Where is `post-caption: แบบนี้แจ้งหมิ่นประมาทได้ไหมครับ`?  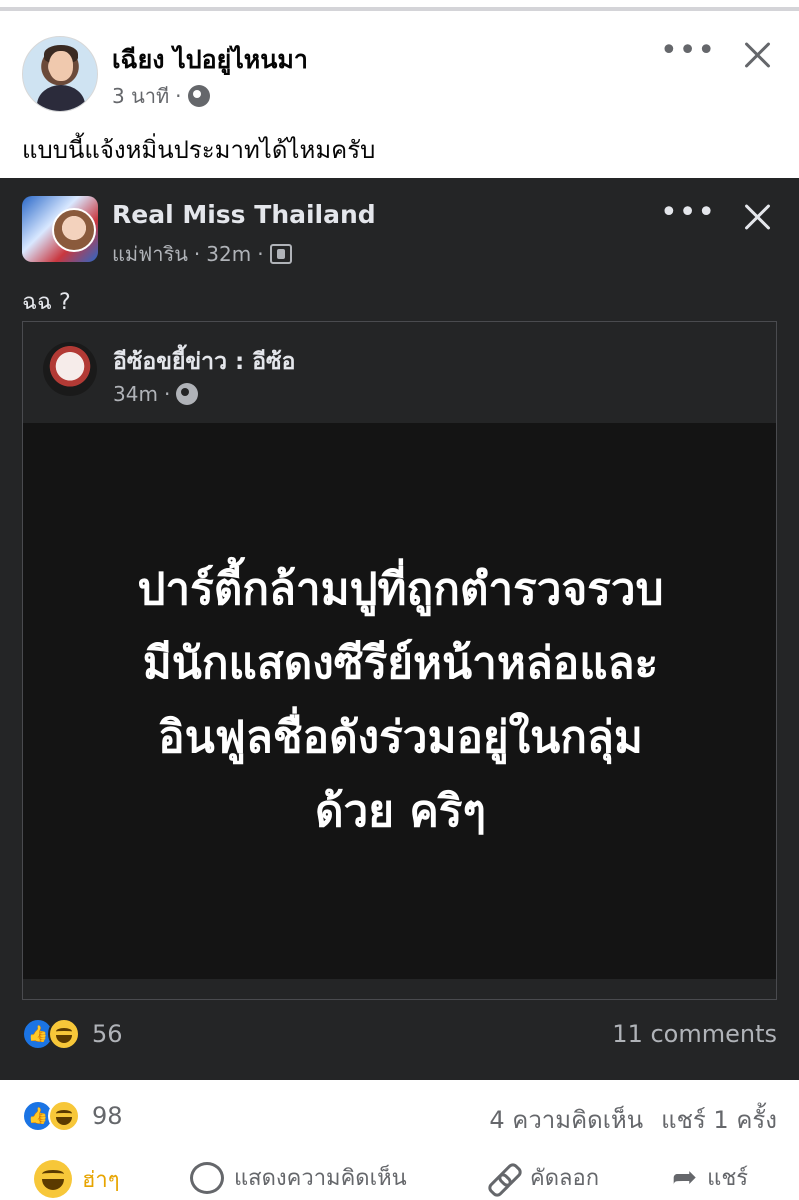
post-caption: แบบนี้แจ้งหมิ่นประมาทได้ไหมครับ is located at coordinates (199, 150).